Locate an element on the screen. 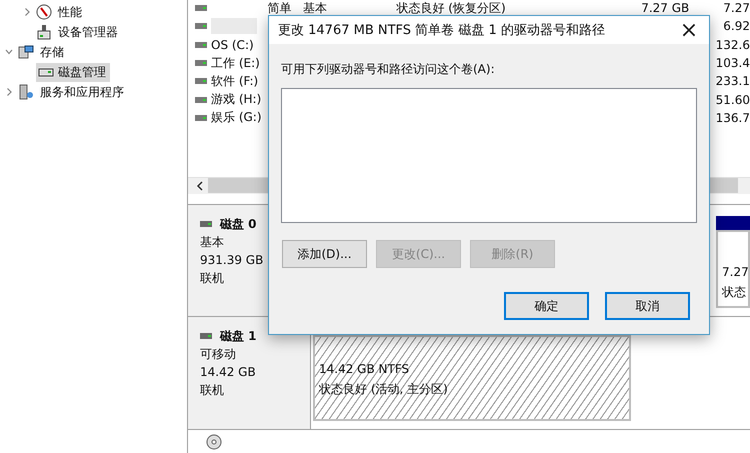  partition-block: 7.27 状态 is located at coordinates (733, 269).